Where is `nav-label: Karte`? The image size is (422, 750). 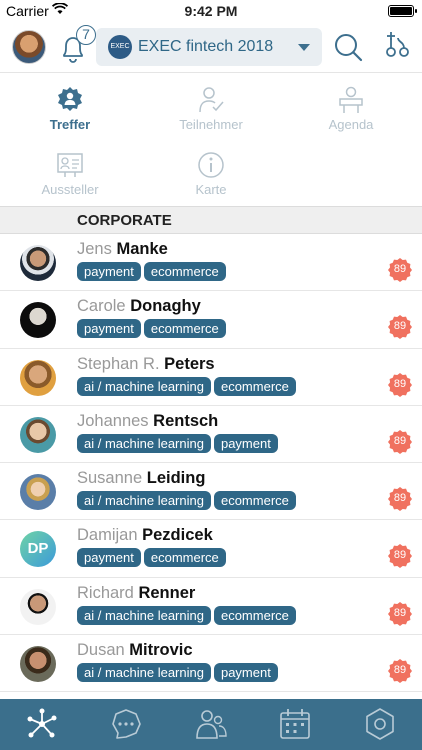 nav-label: Karte is located at coordinates (211, 189).